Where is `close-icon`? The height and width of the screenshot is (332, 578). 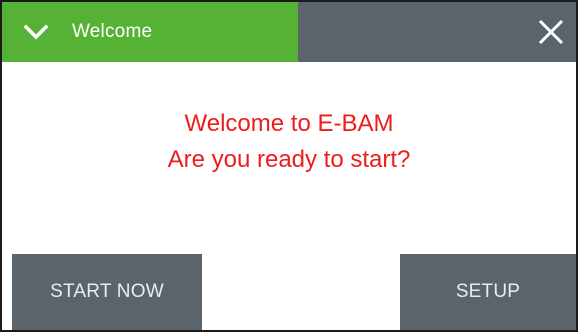
close-icon is located at coordinates (551, 32).